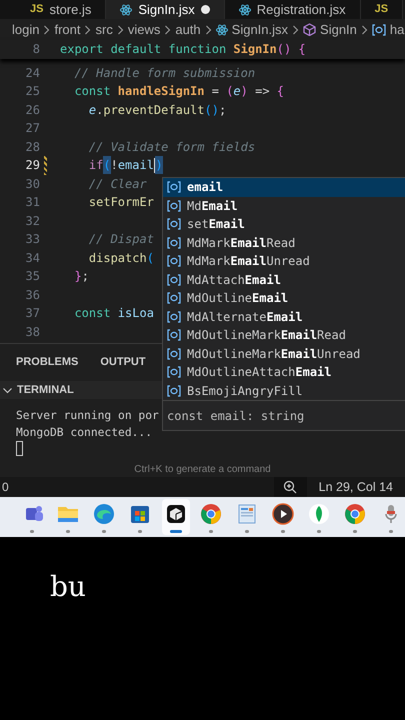 The height and width of the screenshot is (720, 405). What do you see at coordinates (87, 416) in the screenshot?
I see `terminal-line: Server running on por` at bounding box center [87, 416].